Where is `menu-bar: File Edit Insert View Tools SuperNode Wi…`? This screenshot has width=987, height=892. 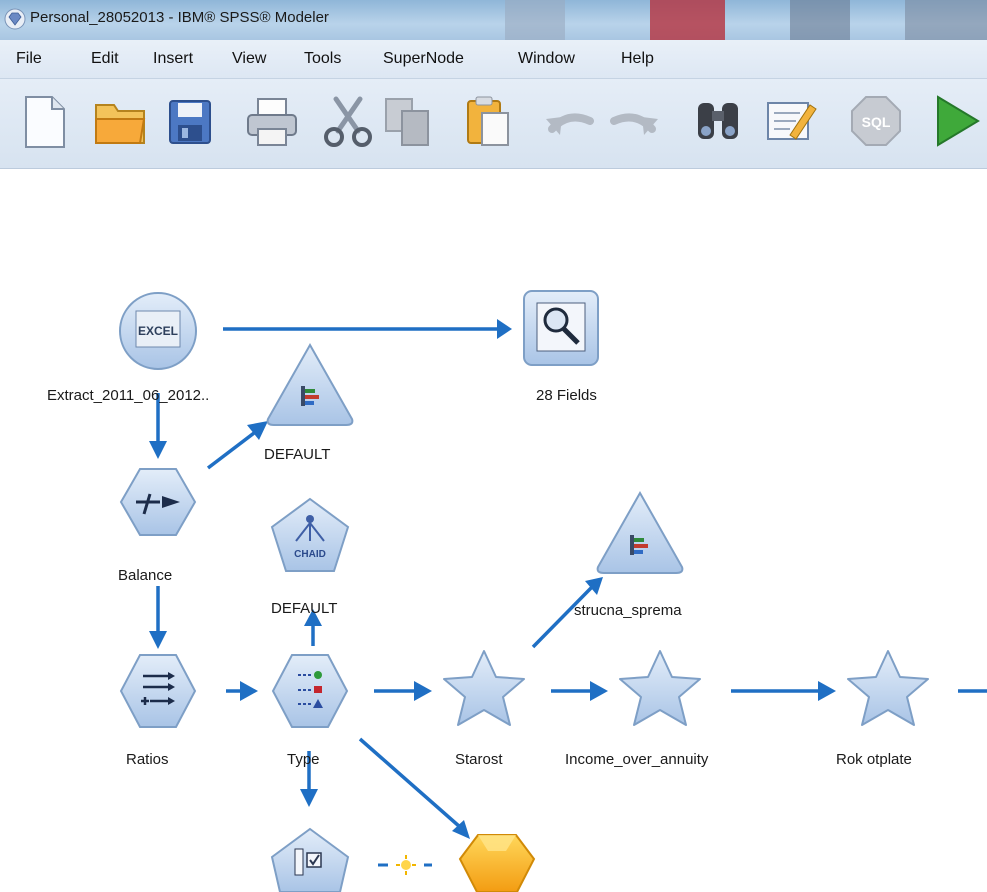
menu-bar: File Edit Insert View Tools SuperNode Wi… is located at coordinates (493, 59).